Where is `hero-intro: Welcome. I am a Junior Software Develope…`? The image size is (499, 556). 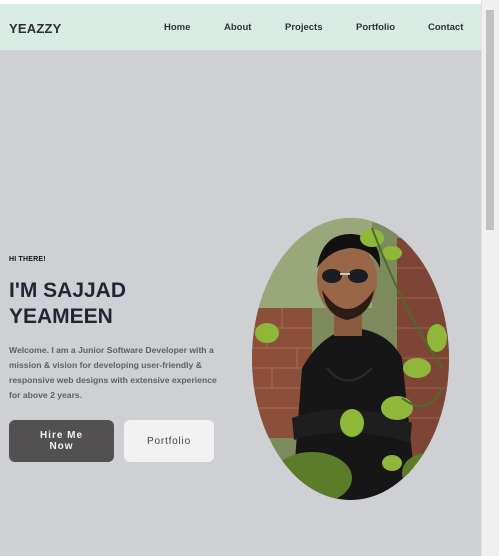 hero-intro: Welcome. I am a Junior Software Develope… is located at coordinates (113, 372).